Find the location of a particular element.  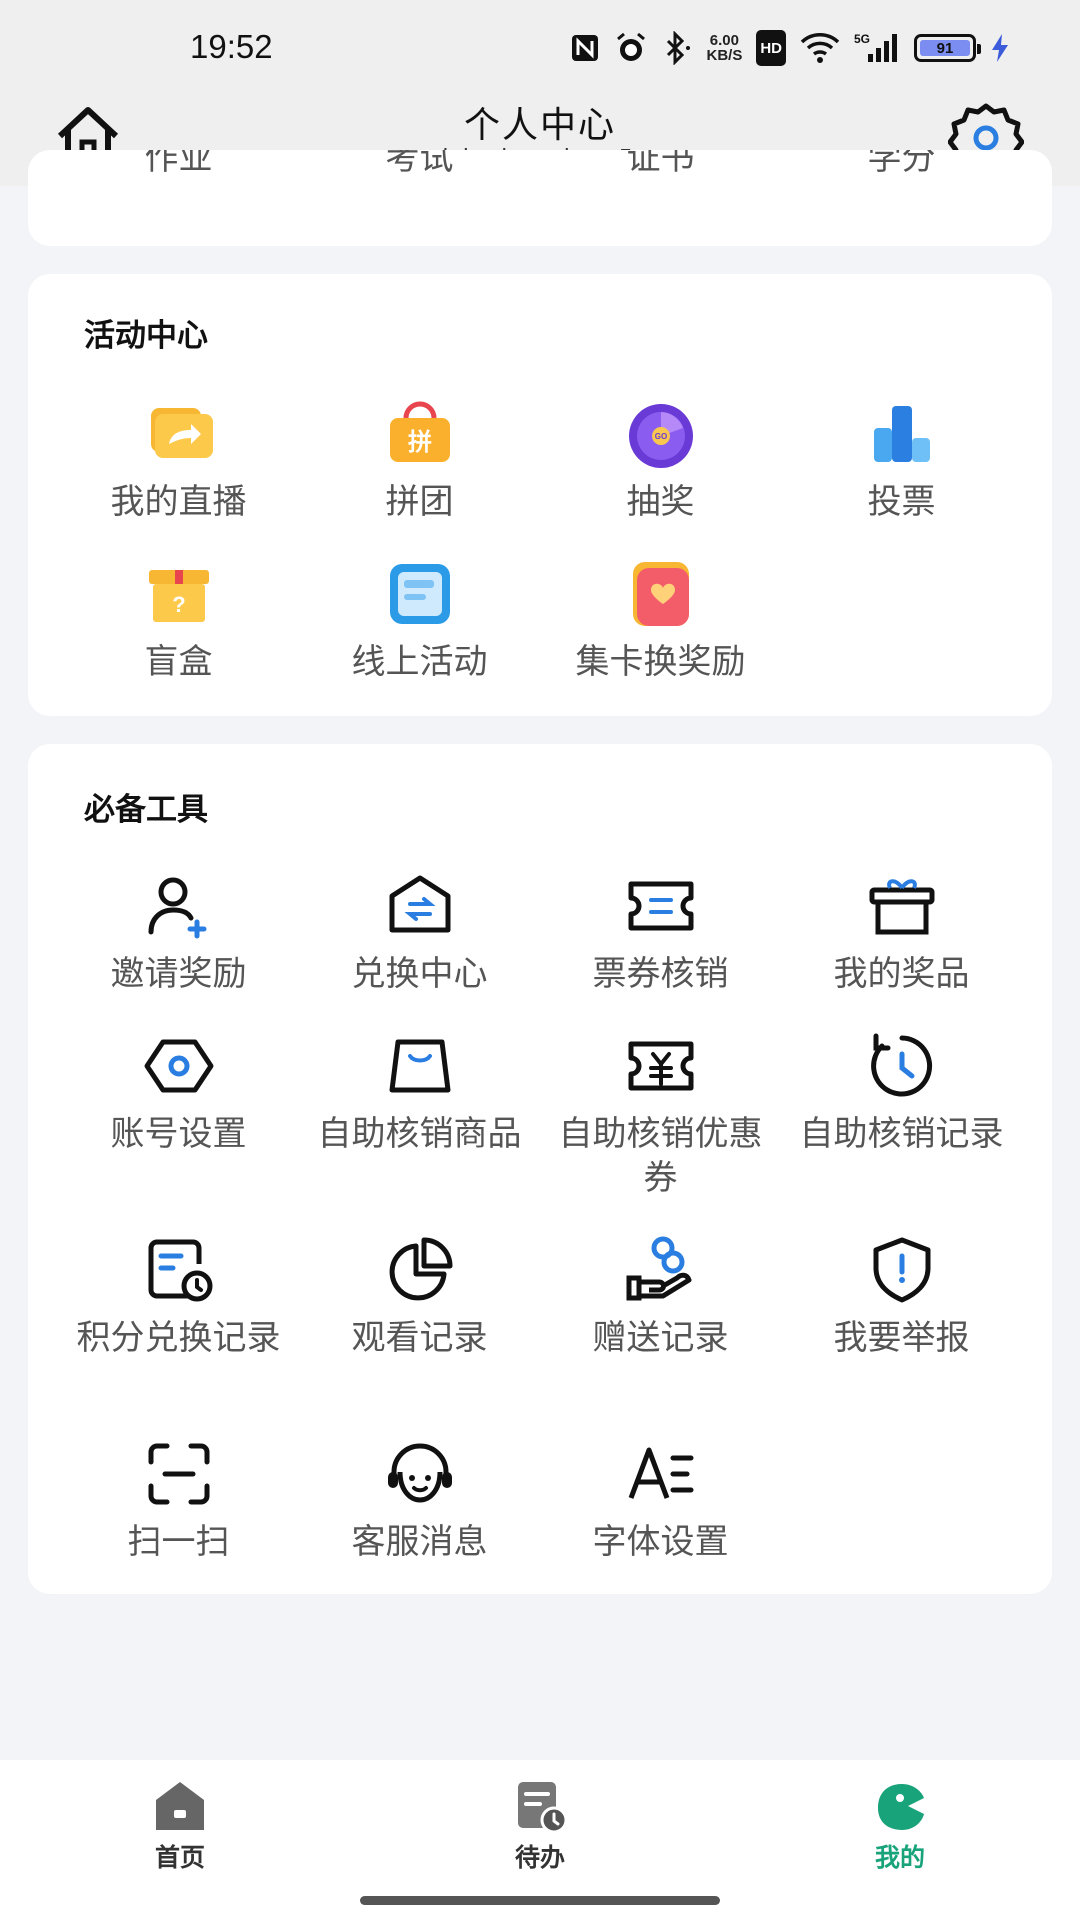

tool-item-ticket: 票券核销 is located at coordinates (660, 931).